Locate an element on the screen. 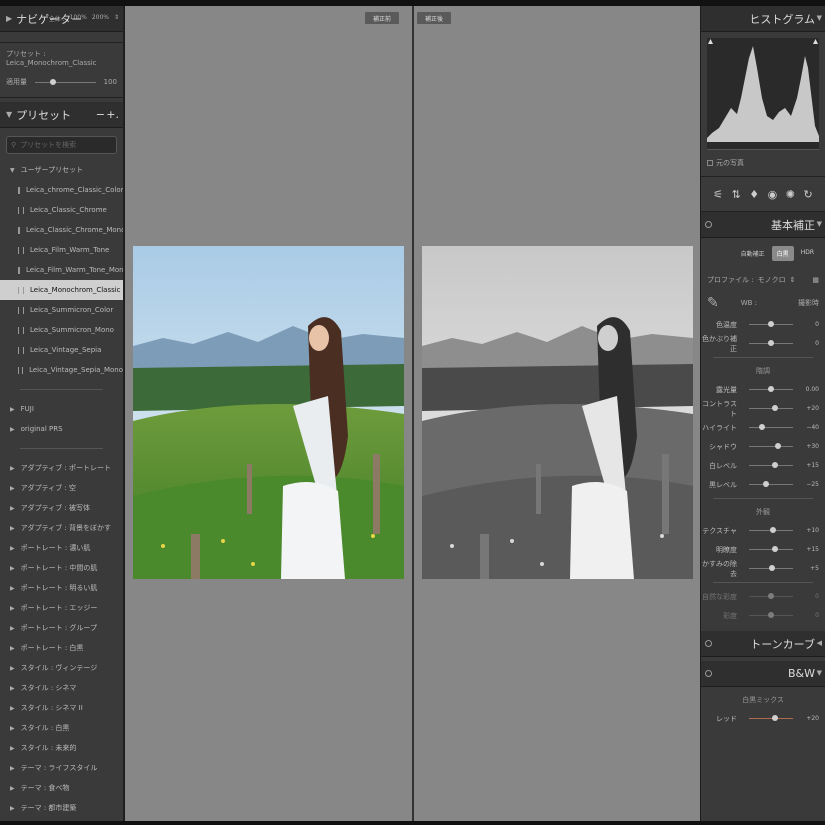 The image size is (825, 825). folder-label: テーマ : 食べ物 is located at coordinates (45, 788).